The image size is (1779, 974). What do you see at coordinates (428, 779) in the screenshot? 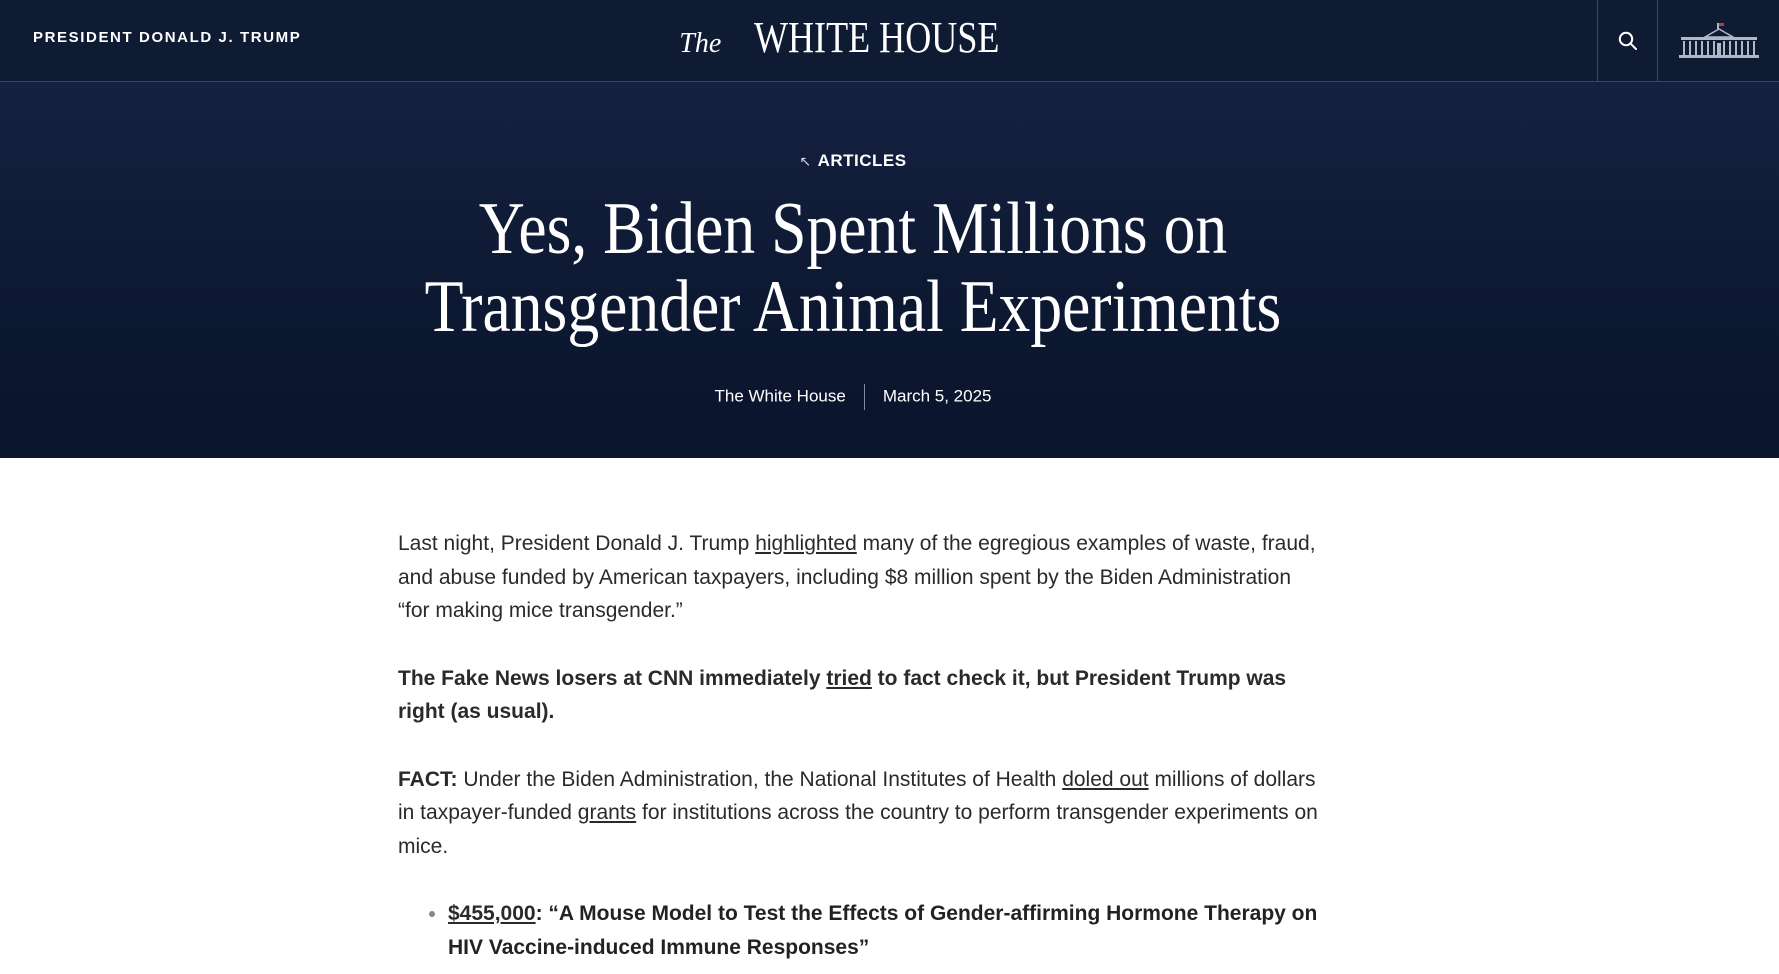
I see `fact-label: FACT:` at bounding box center [428, 779].